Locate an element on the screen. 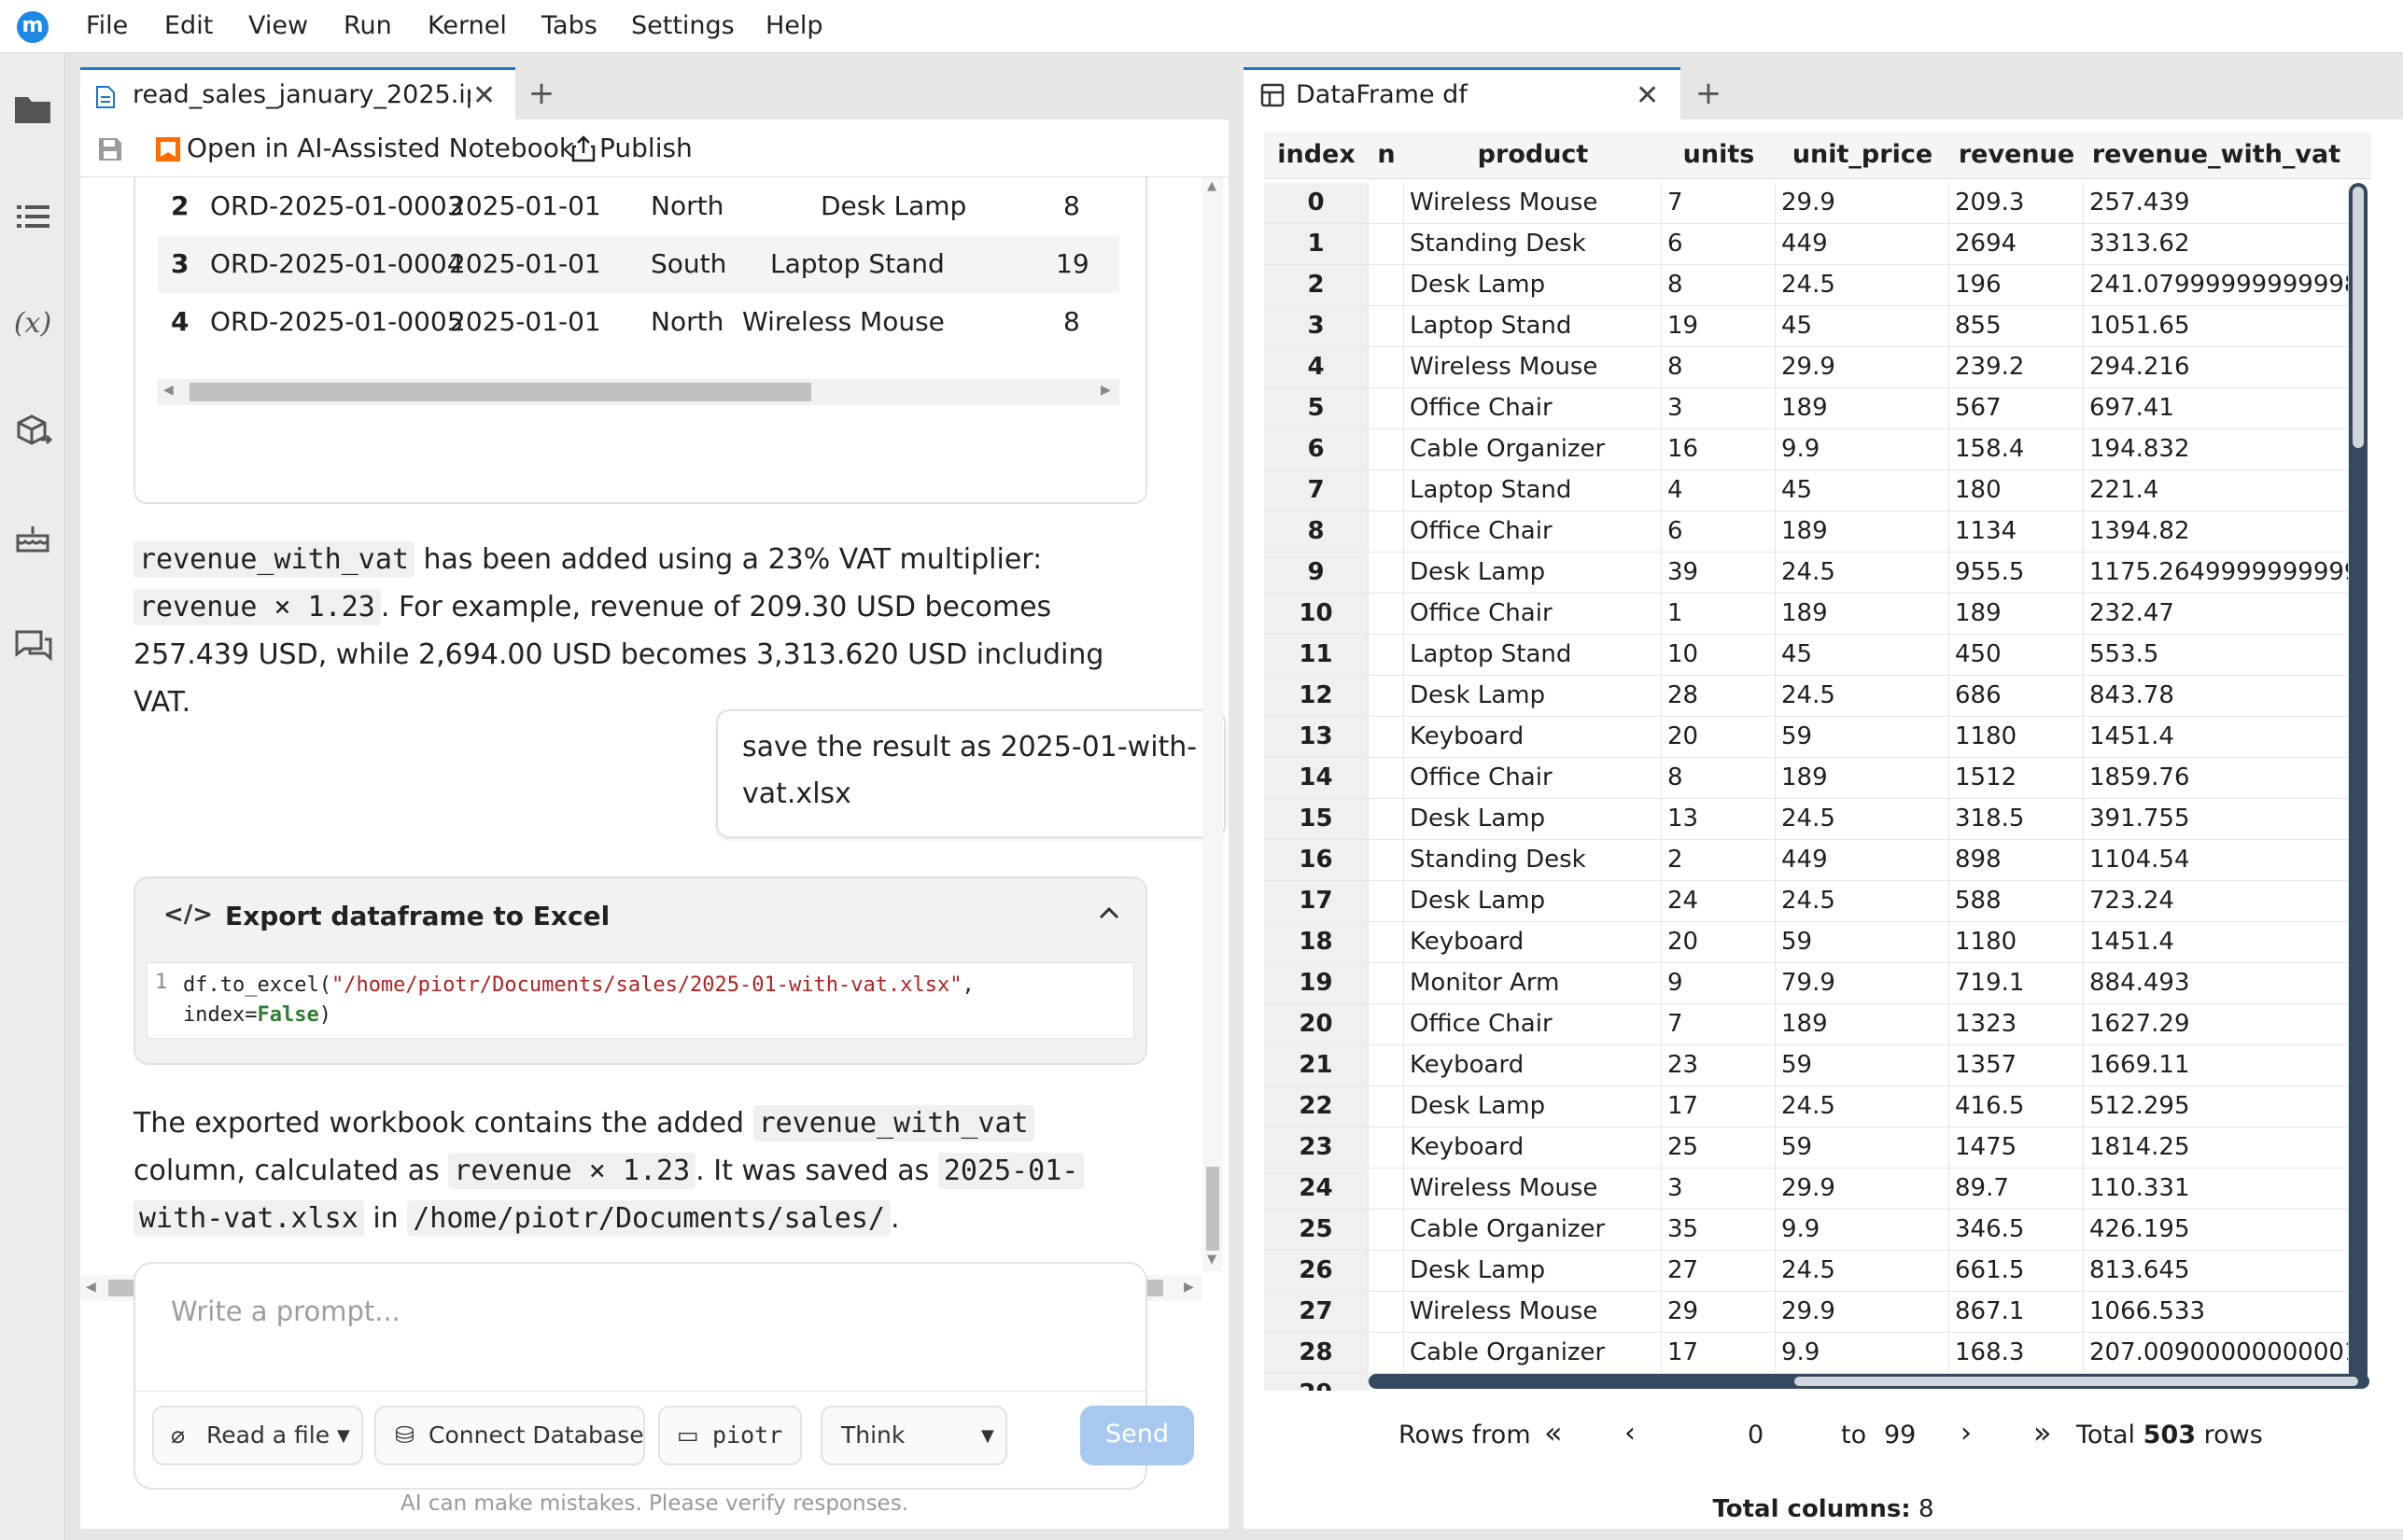 The height and width of the screenshot is (1540, 2403). notebook-toolbar: Open in AI-Assisted Notebook Publish is located at coordinates (654, 148).